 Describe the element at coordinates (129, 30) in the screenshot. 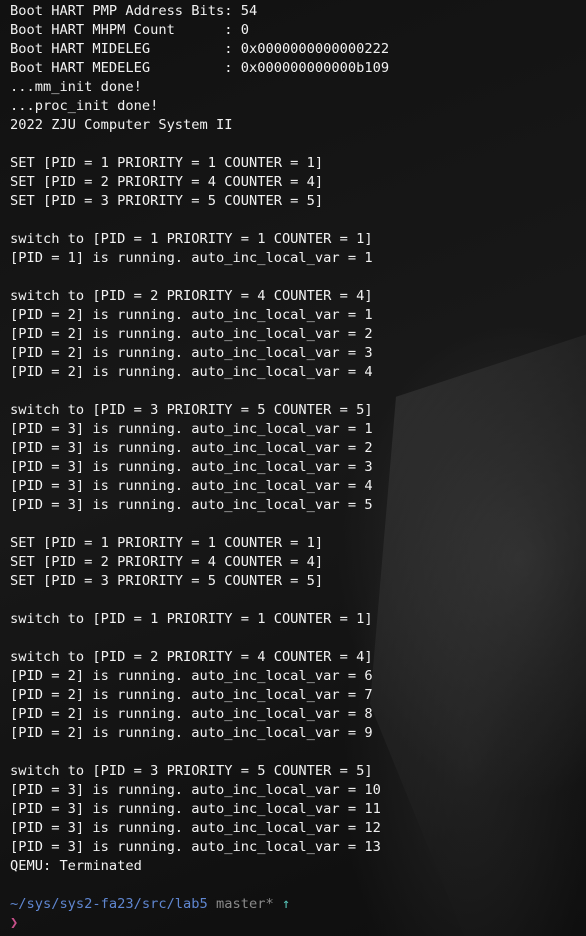

I see `output-line: Boot HART MHPM Count : 0` at that location.